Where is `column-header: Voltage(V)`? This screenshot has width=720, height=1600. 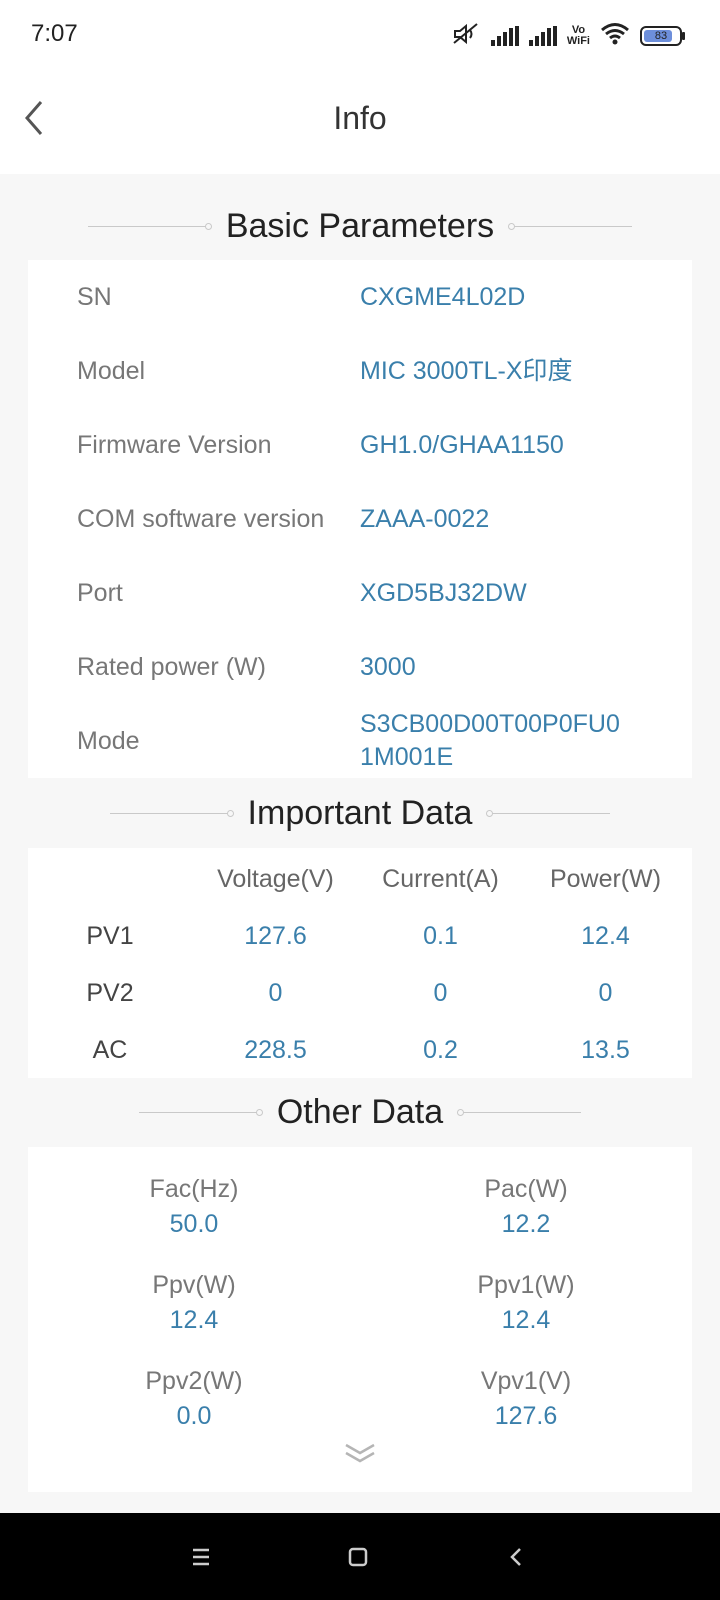 column-header: Voltage(V) is located at coordinates (275, 878).